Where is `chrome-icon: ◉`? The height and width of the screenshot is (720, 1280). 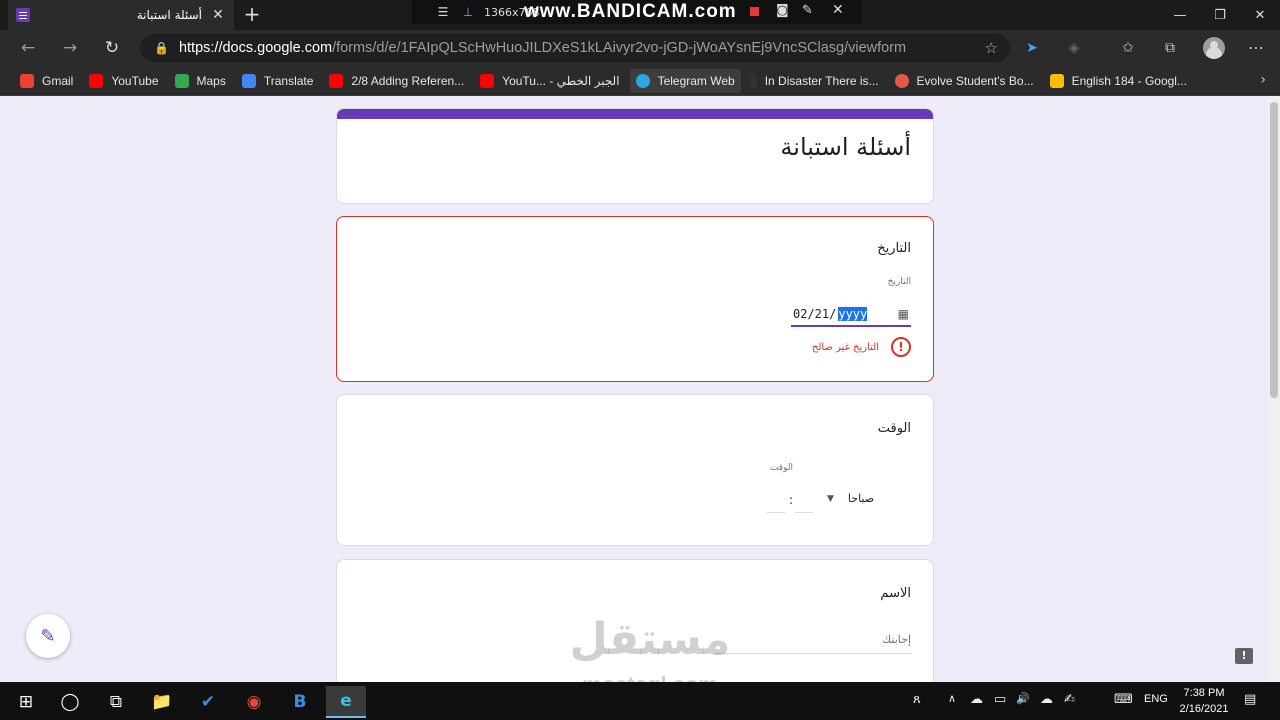
chrome-icon: ◉ is located at coordinates (254, 702).